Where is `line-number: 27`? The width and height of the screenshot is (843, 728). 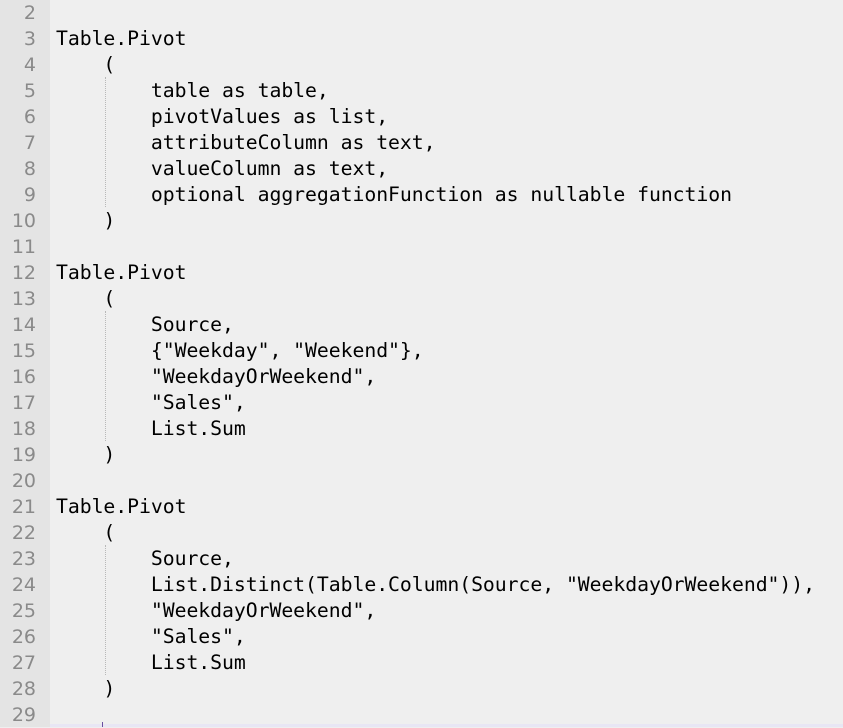
line-number: 27 is located at coordinates (23, 663).